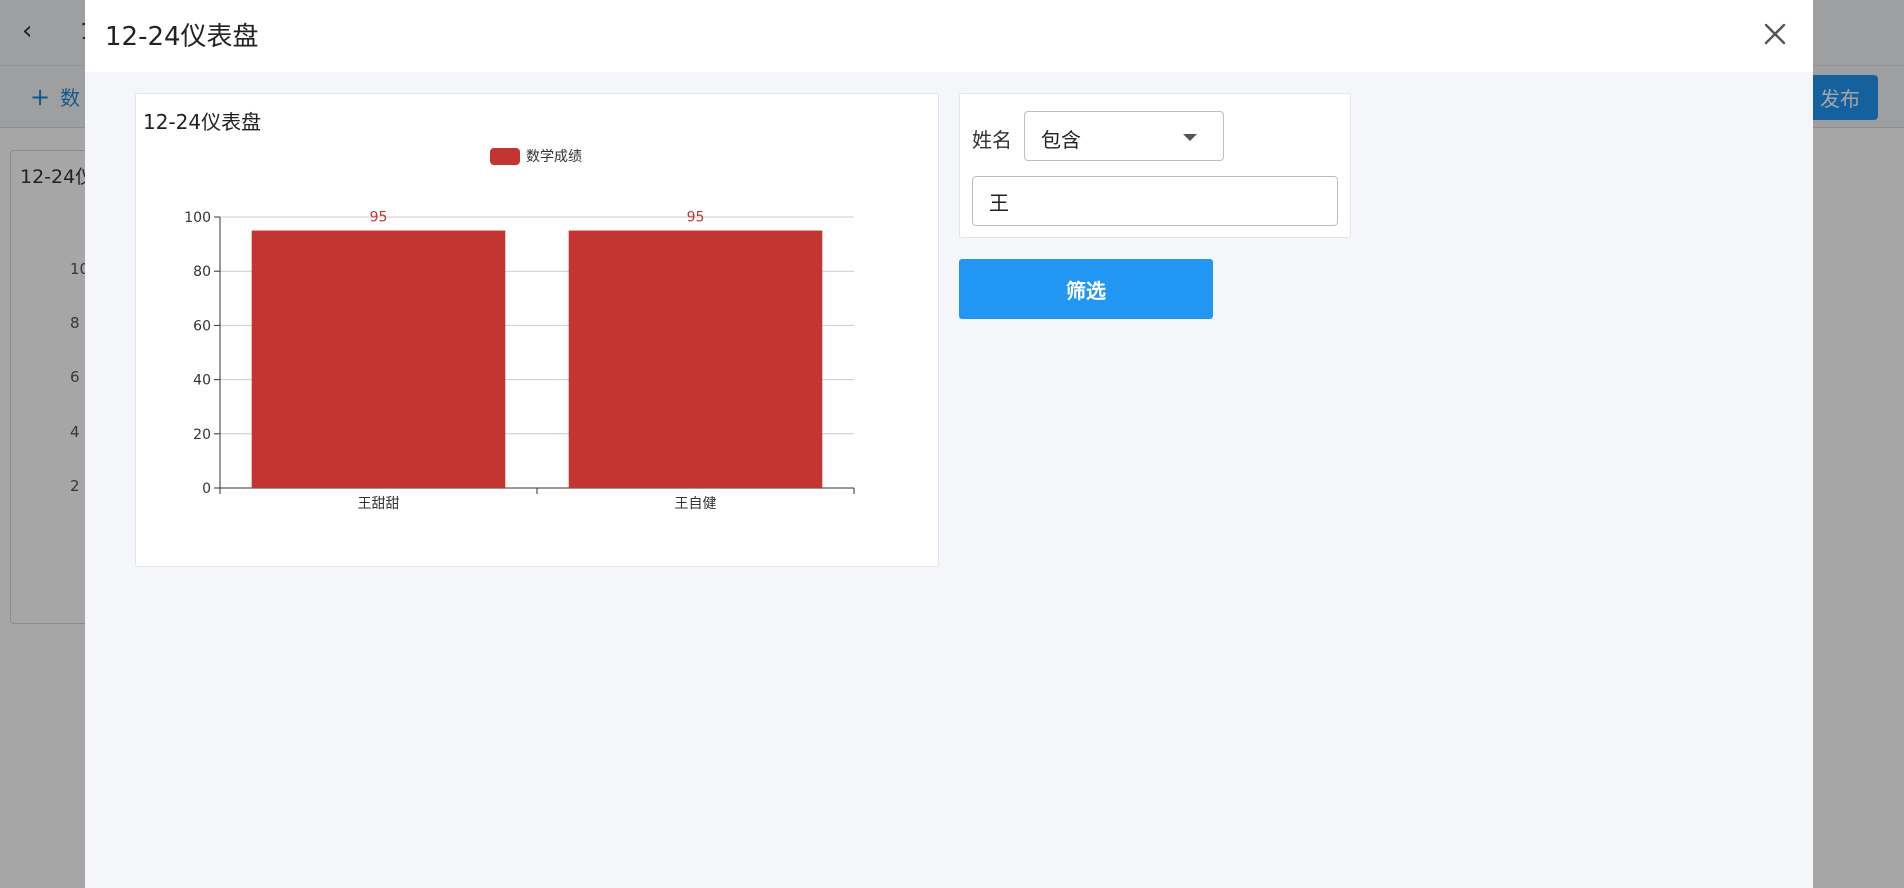 The image size is (1904, 888). I want to click on x-tick-label: 王自健, so click(696, 504).